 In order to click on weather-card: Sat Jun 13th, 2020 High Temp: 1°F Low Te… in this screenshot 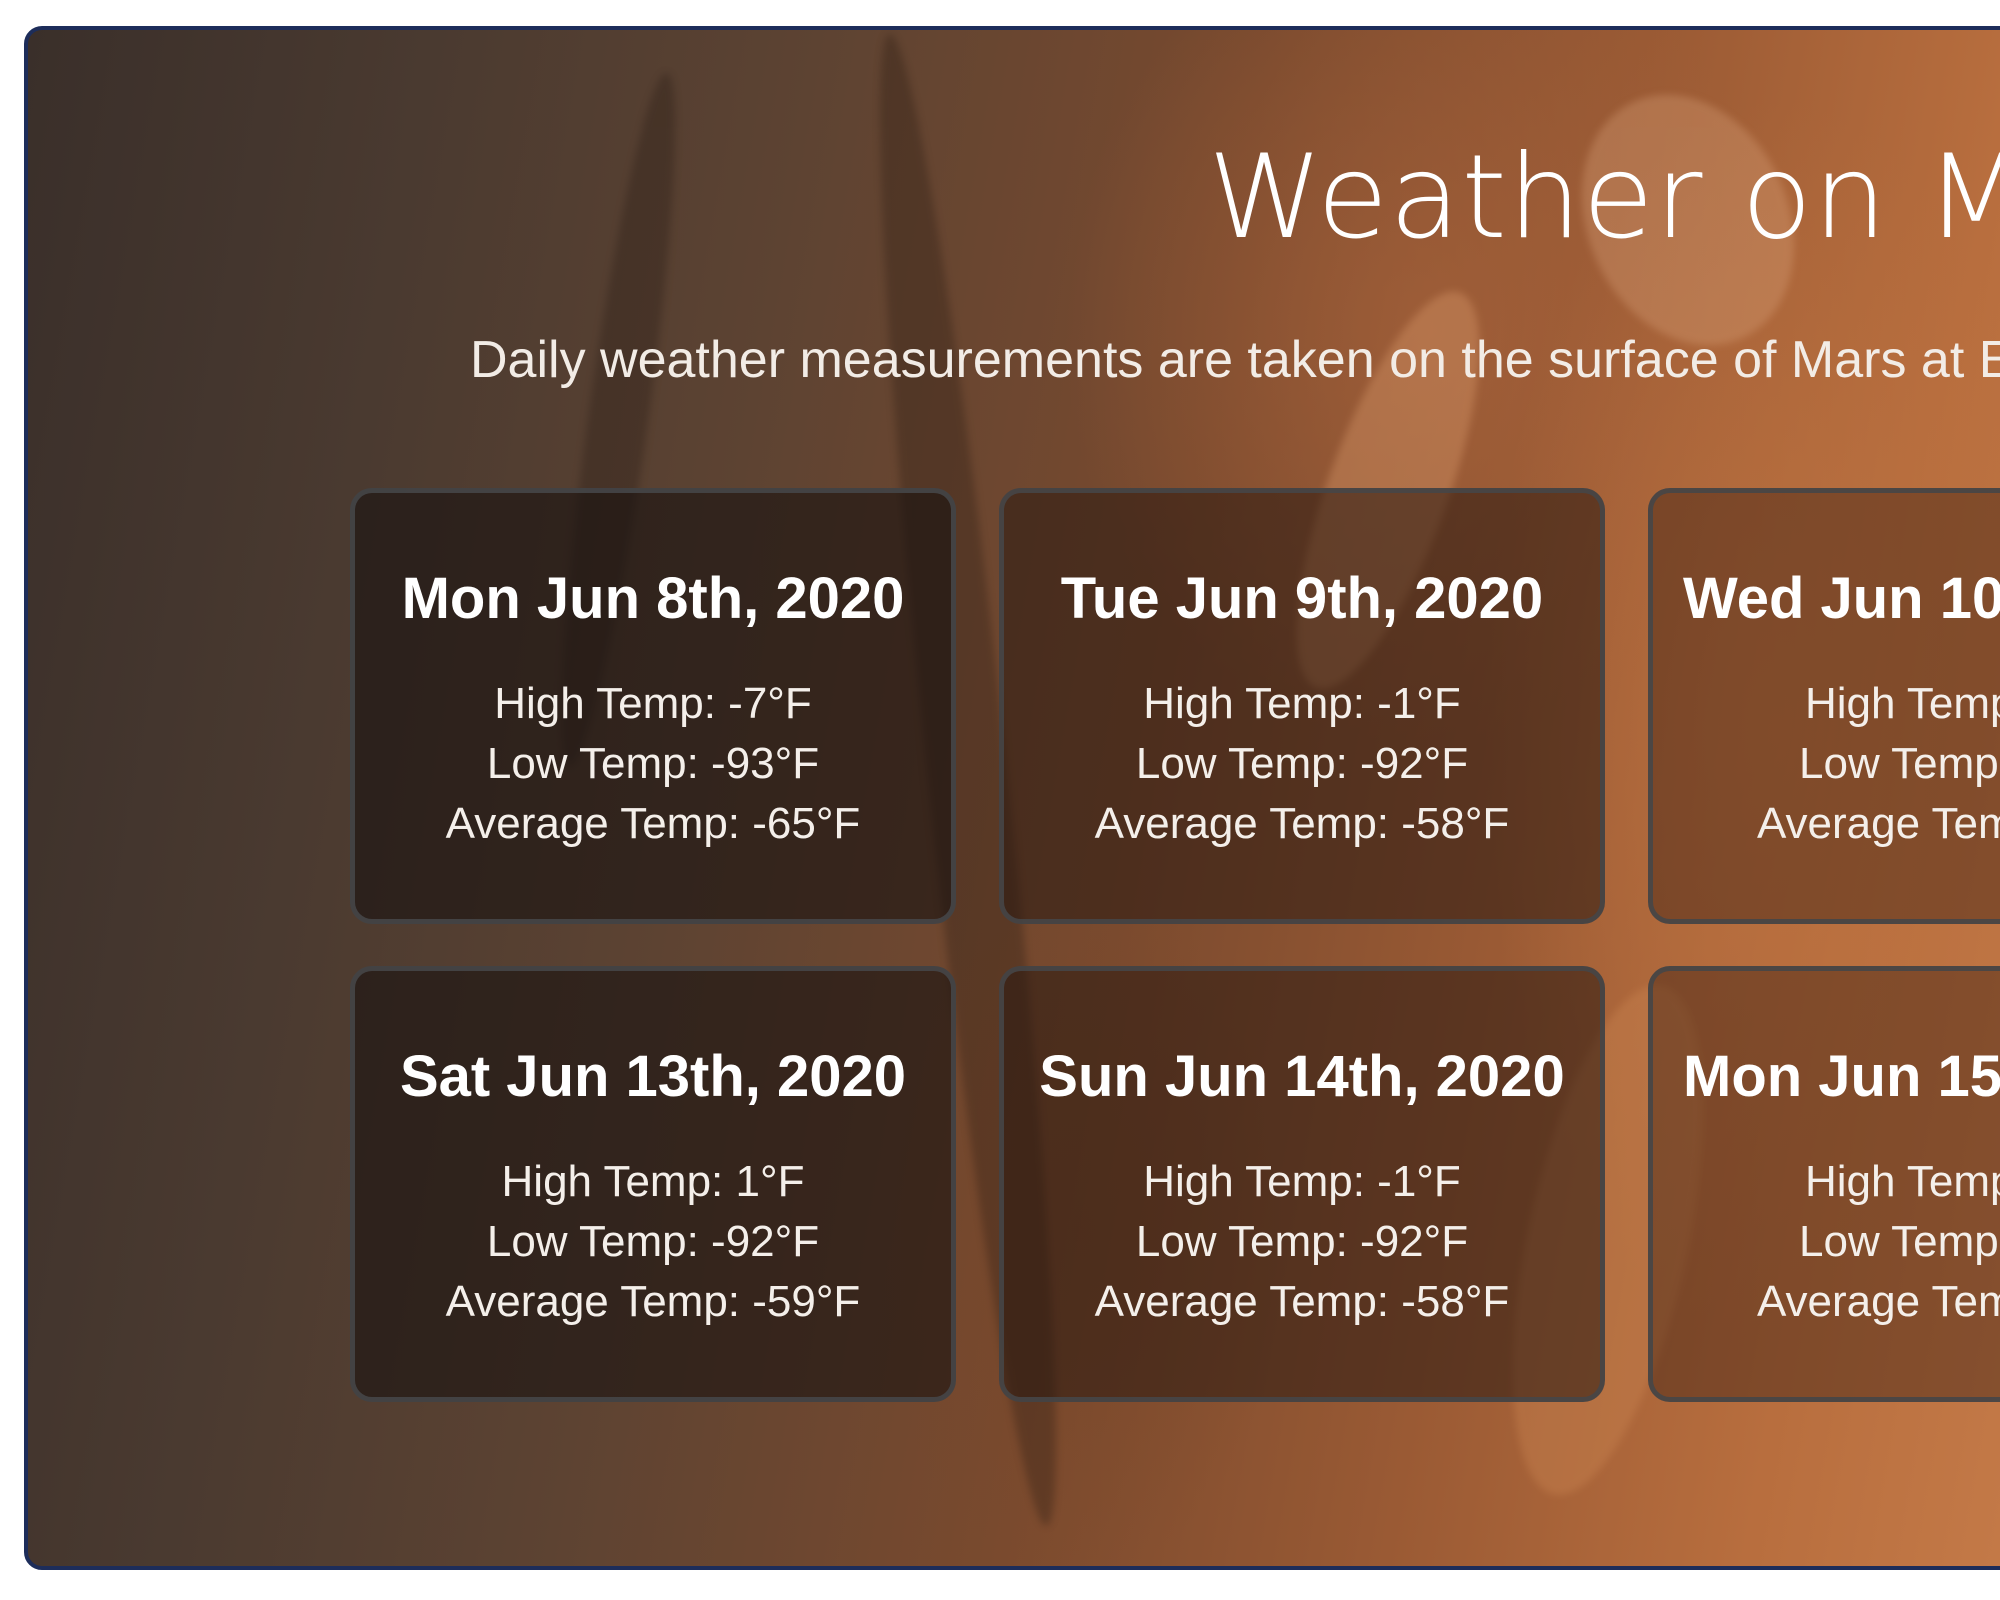, I will do `click(653, 1184)`.